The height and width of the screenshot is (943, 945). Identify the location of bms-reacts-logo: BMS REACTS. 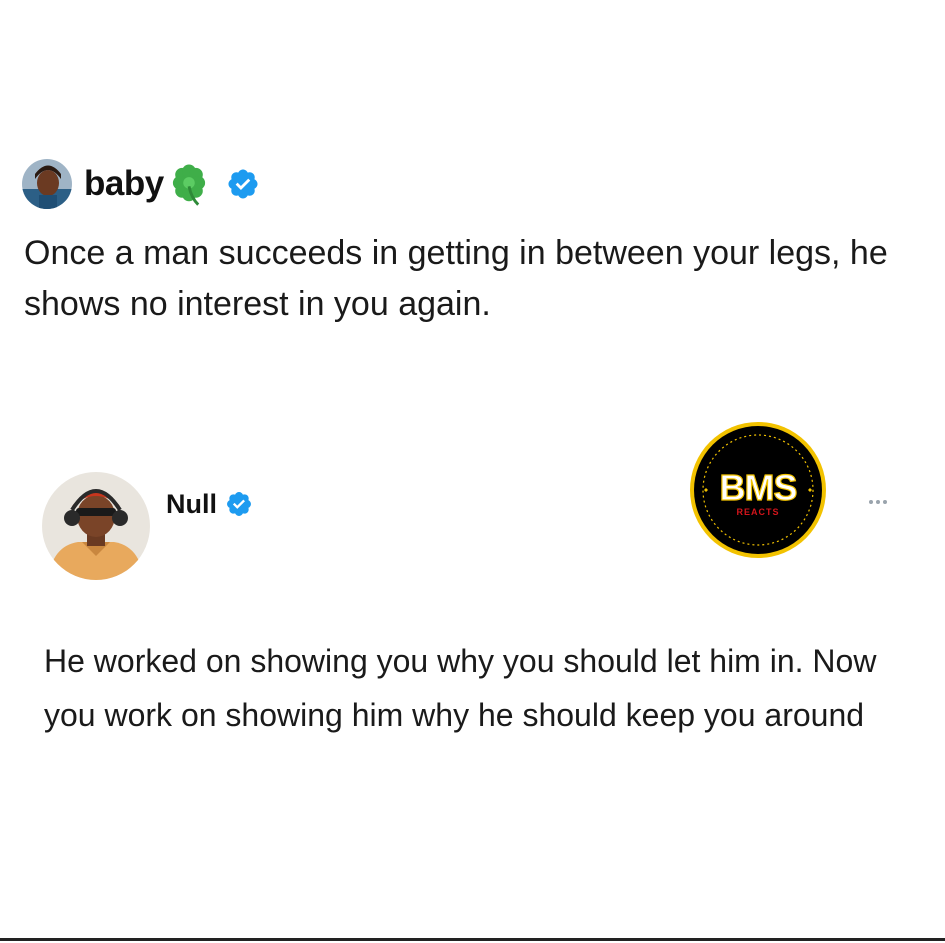
(758, 490).